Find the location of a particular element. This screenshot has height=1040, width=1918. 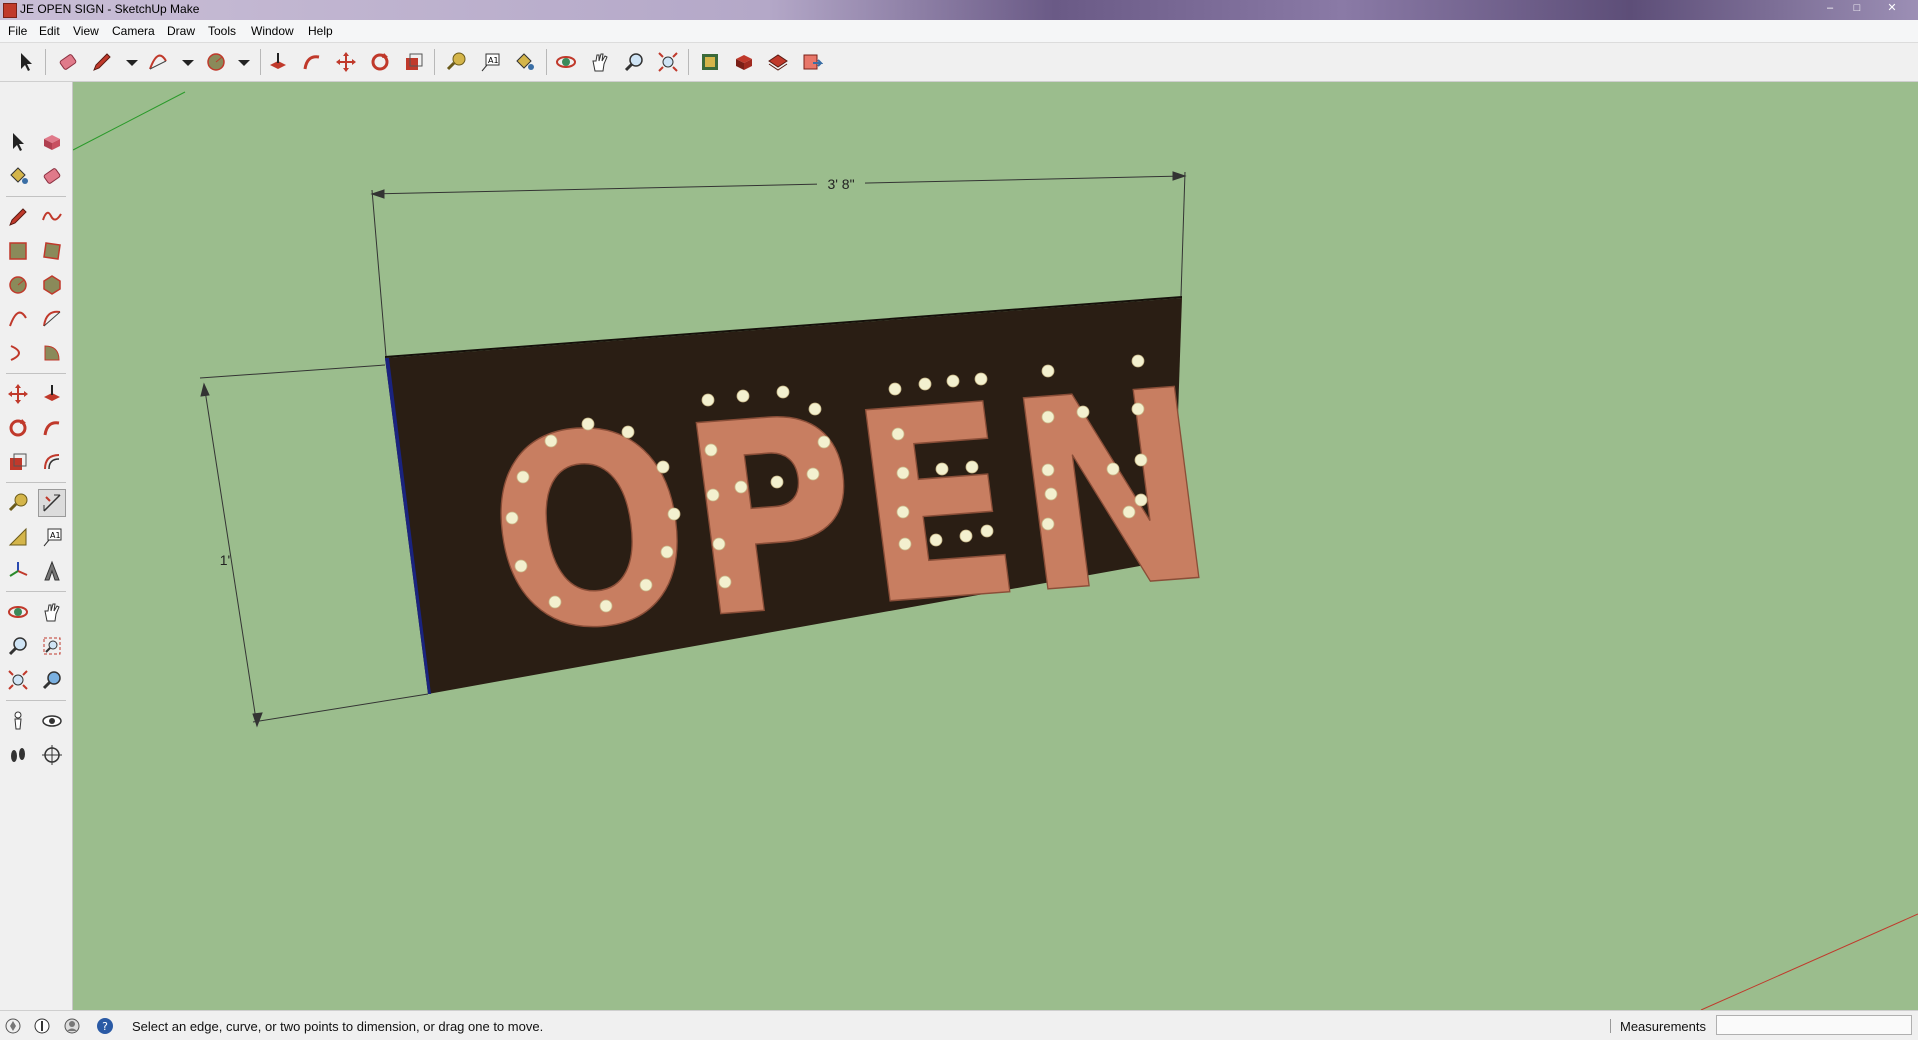

3d-text-icon is located at coordinates (52, 571).